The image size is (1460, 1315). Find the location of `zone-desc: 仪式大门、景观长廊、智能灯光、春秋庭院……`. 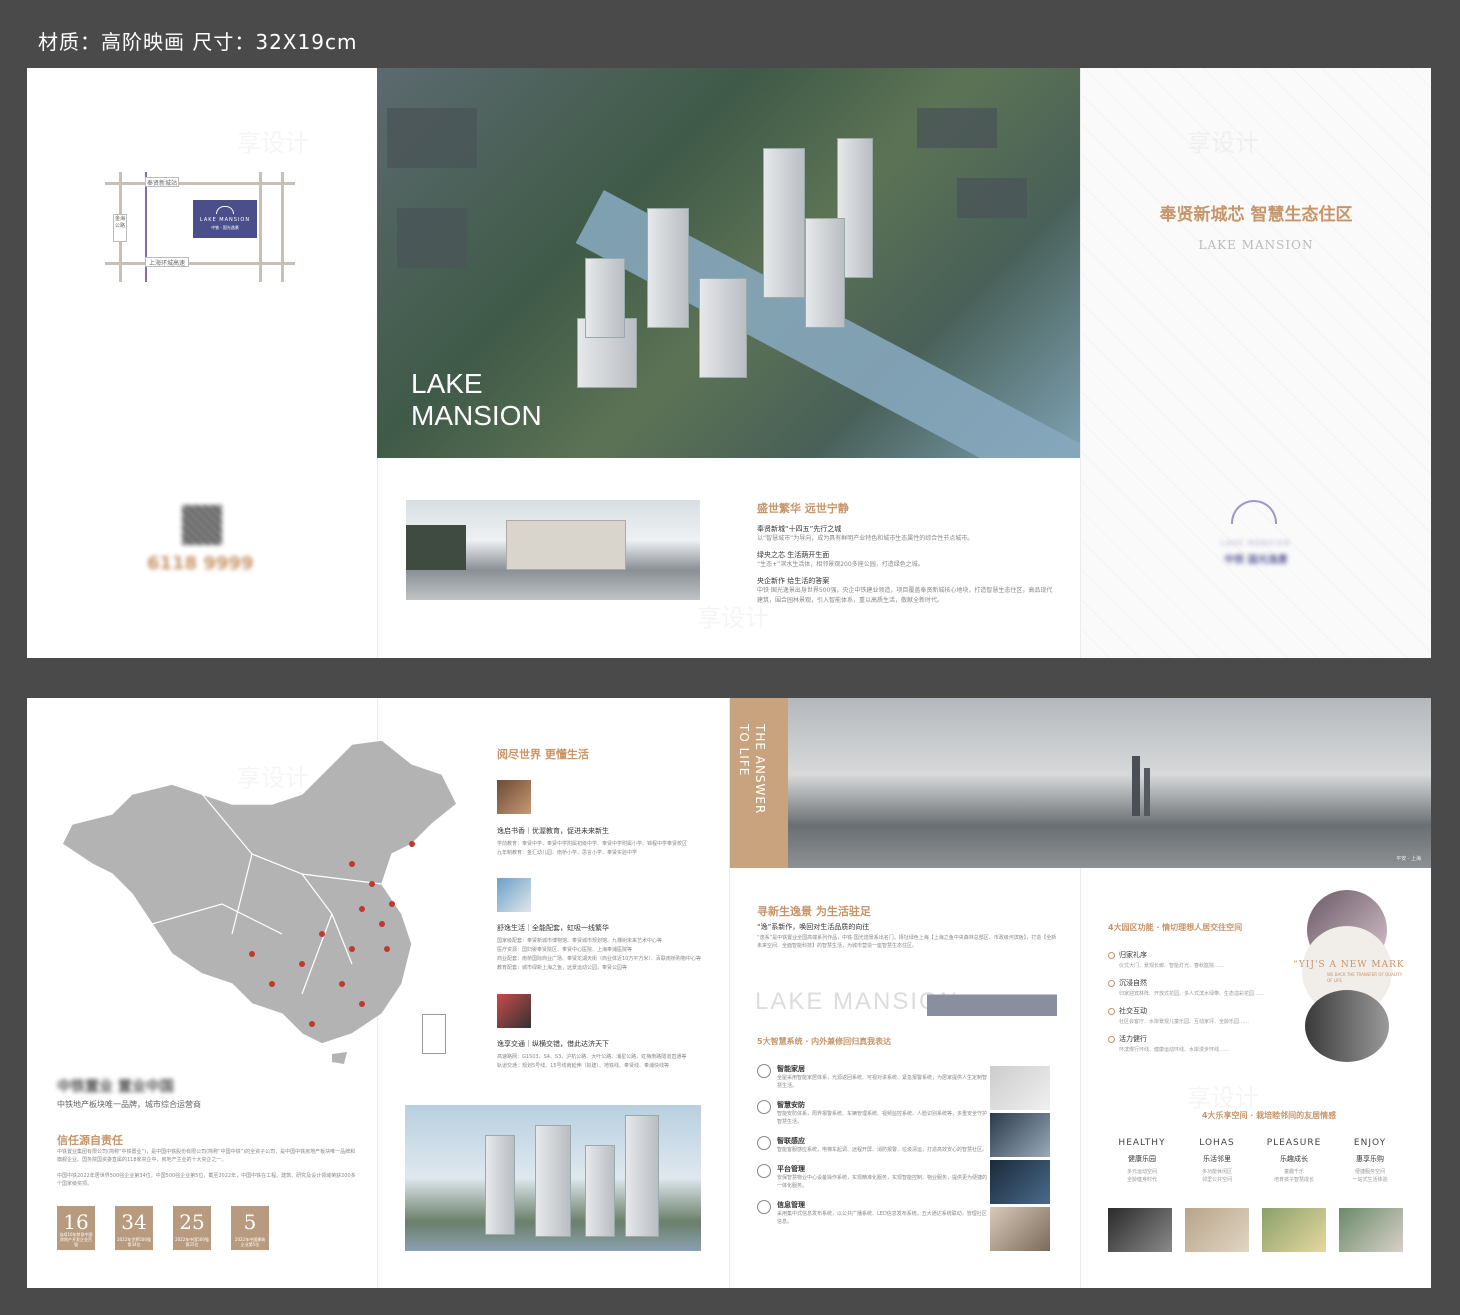

zone-desc: 仪式大门、景观长廊、智能灯光、春秋庭院…… is located at coordinates (1172, 966).